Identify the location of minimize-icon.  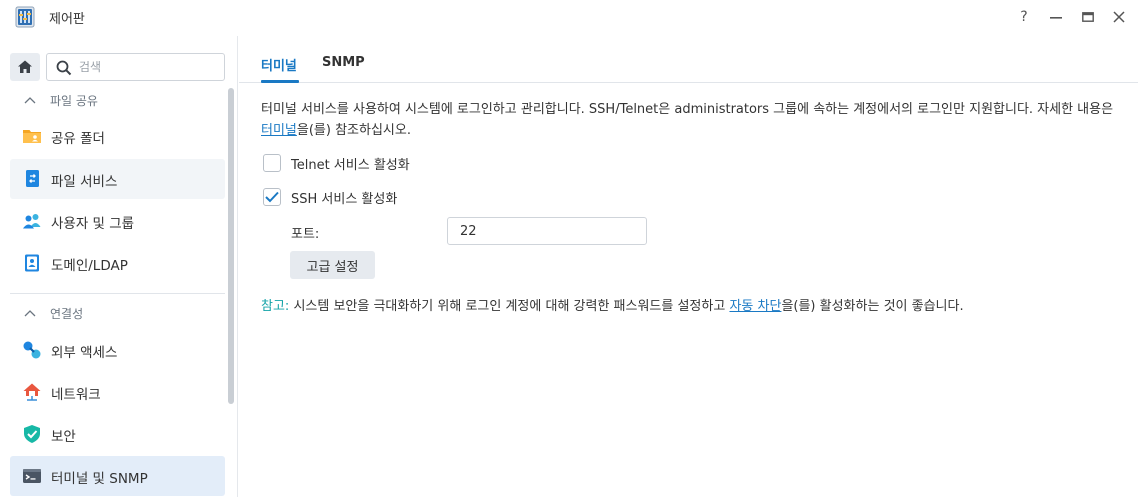
(1056, 18).